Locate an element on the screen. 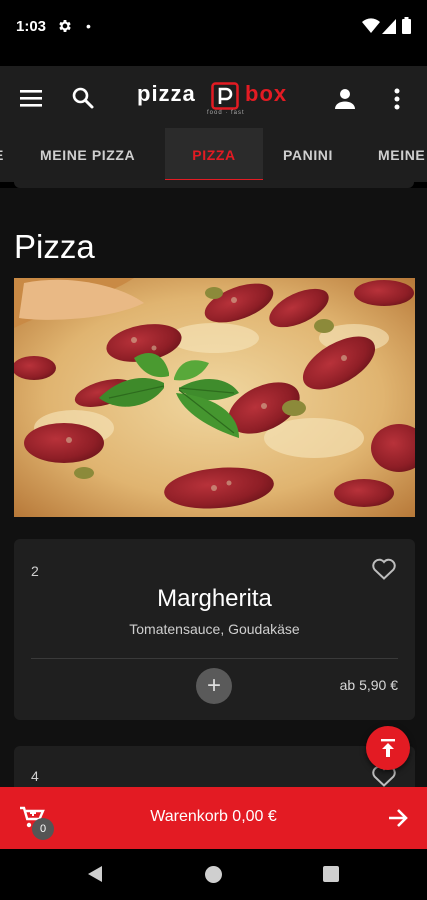 The width and height of the screenshot is (427, 900). category-tabs: E MEINE PIZZA PIZZA PANINI MEINE is located at coordinates (213, 155).